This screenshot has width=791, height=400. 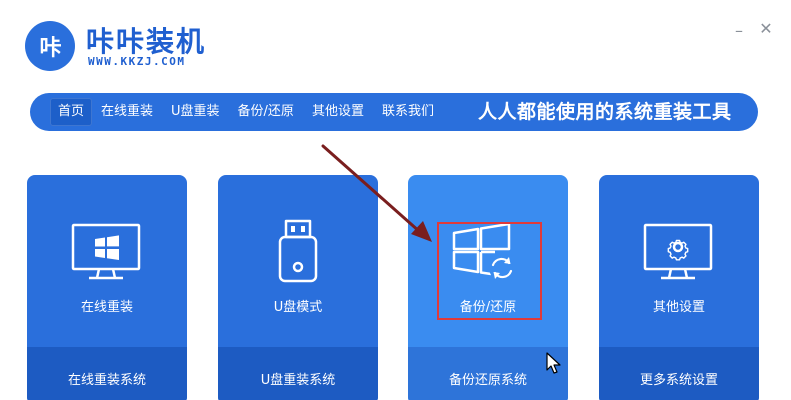 I want to click on card-footer-button: U盘重装系统, so click(x=298, y=373).